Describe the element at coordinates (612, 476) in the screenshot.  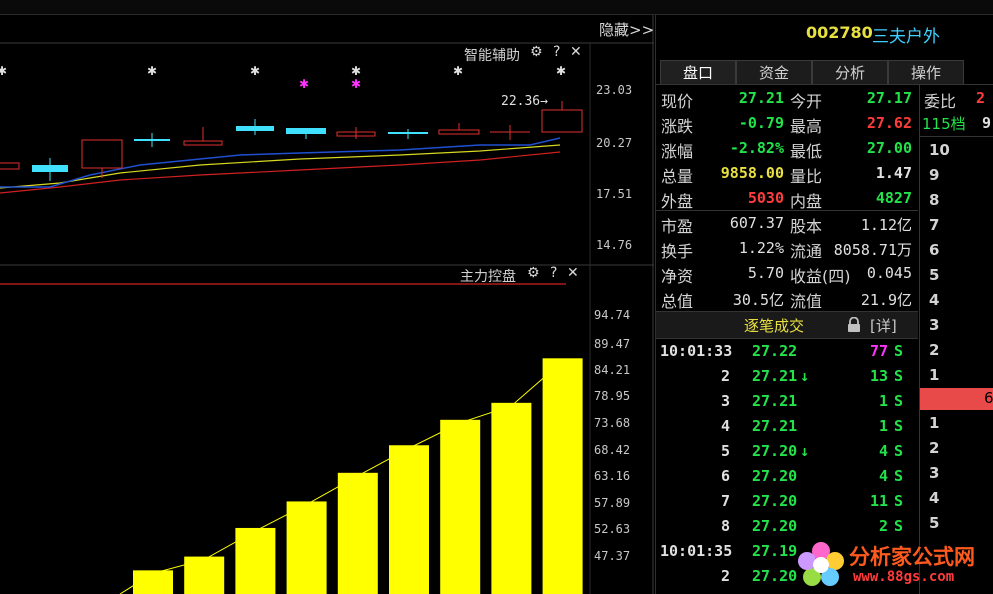
I see `bottom-axis-label: 63.16` at that location.